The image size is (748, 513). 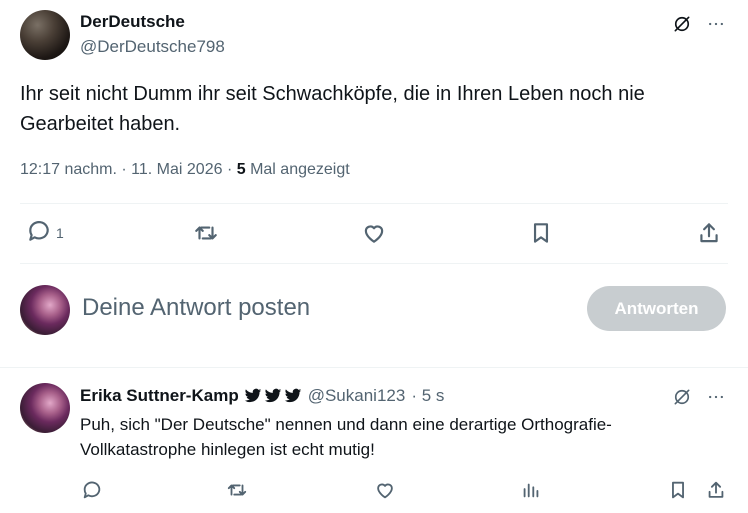 I want to click on views-label: Mal angezeigt, so click(x=297, y=169).